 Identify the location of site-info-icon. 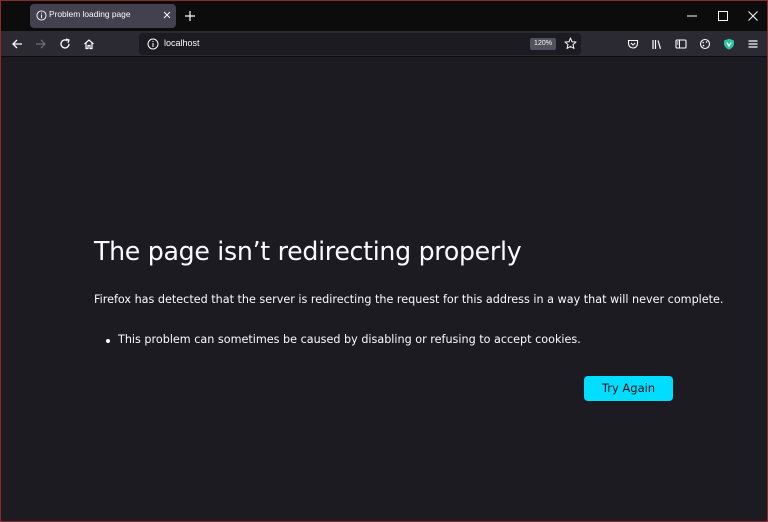
(153, 44).